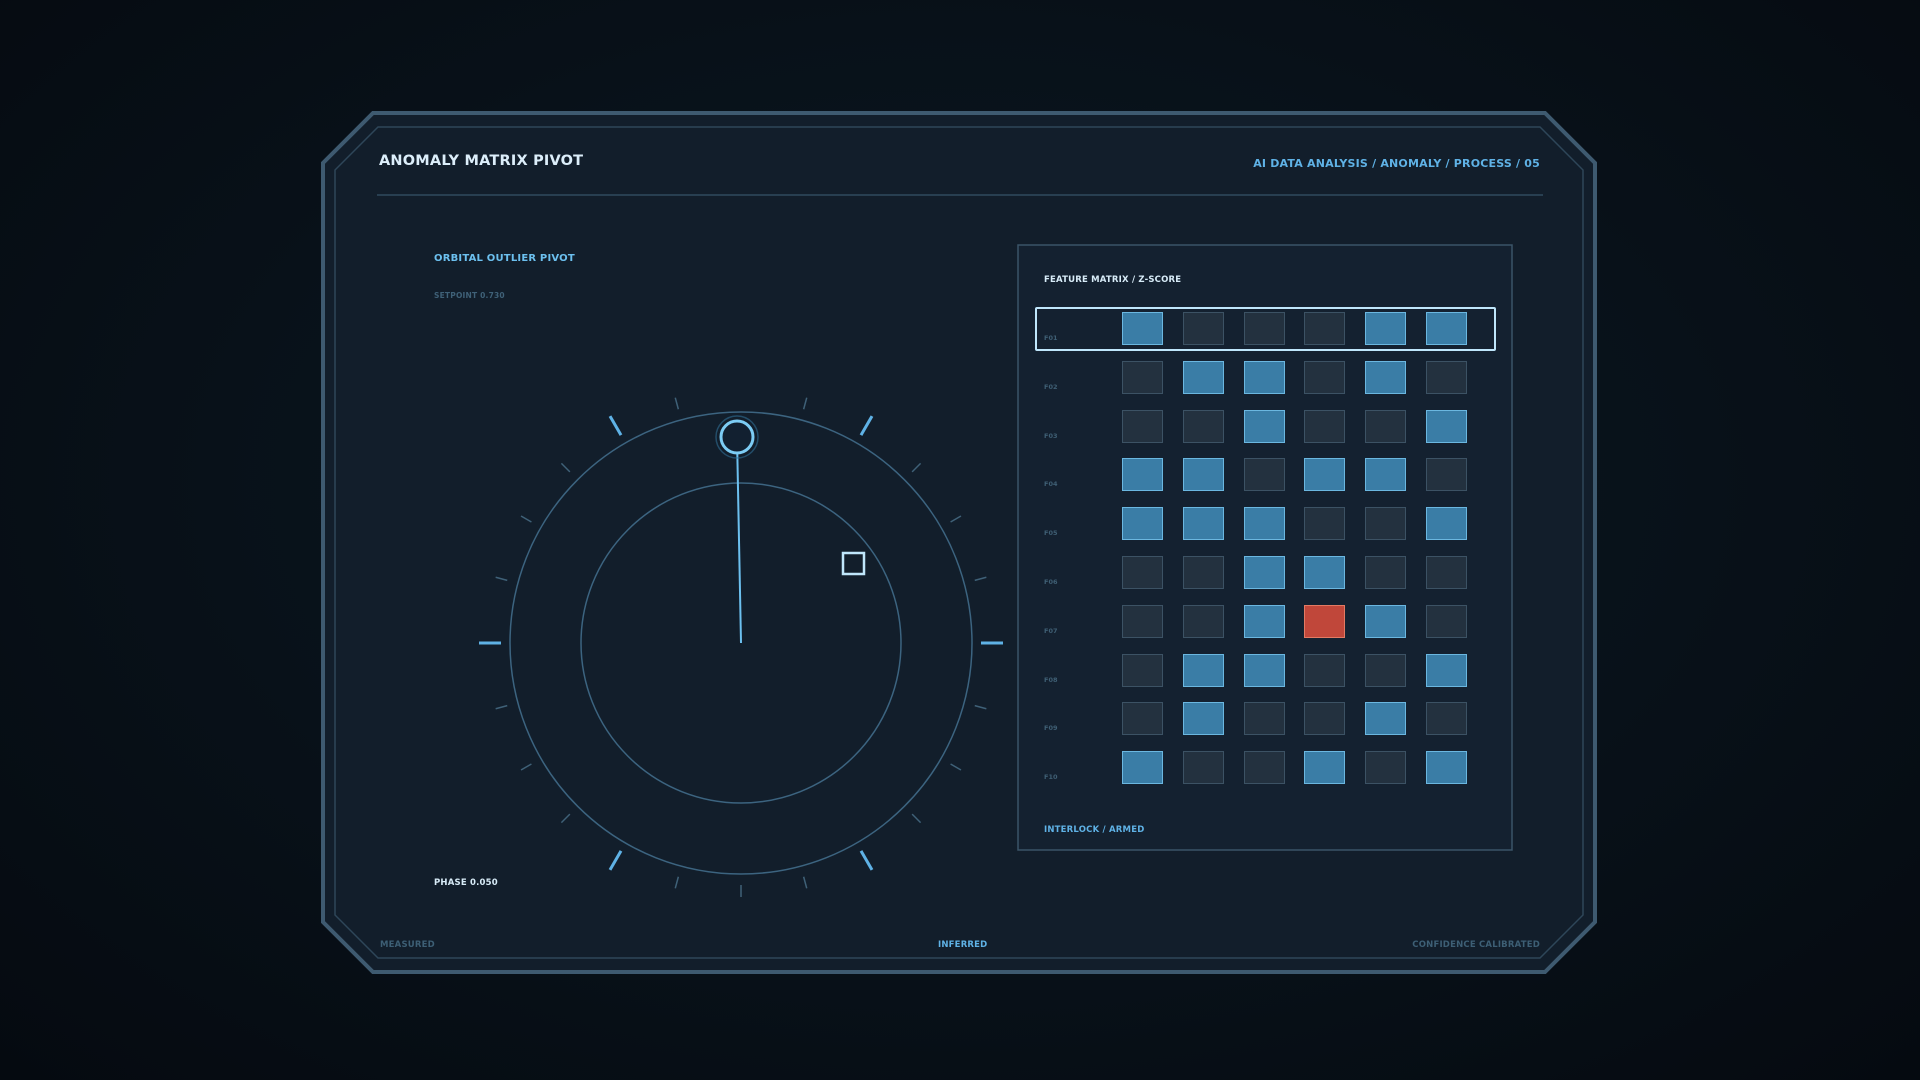 This screenshot has width=1920, height=1080. I want to click on selected-row-highlight, so click(1265, 329).